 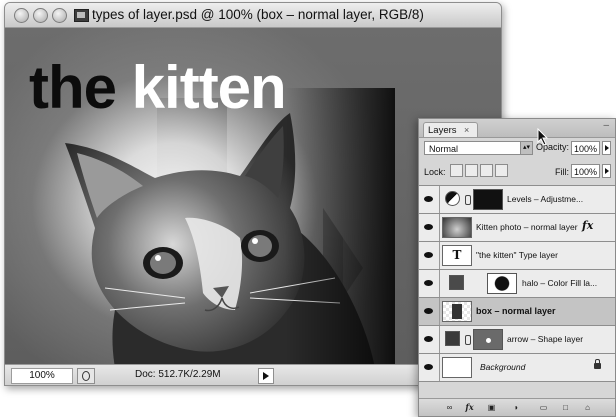 What do you see at coordinates (503, 367) in the screenshot?
I see `layer-name: Background` at bounding box center [503, 367].